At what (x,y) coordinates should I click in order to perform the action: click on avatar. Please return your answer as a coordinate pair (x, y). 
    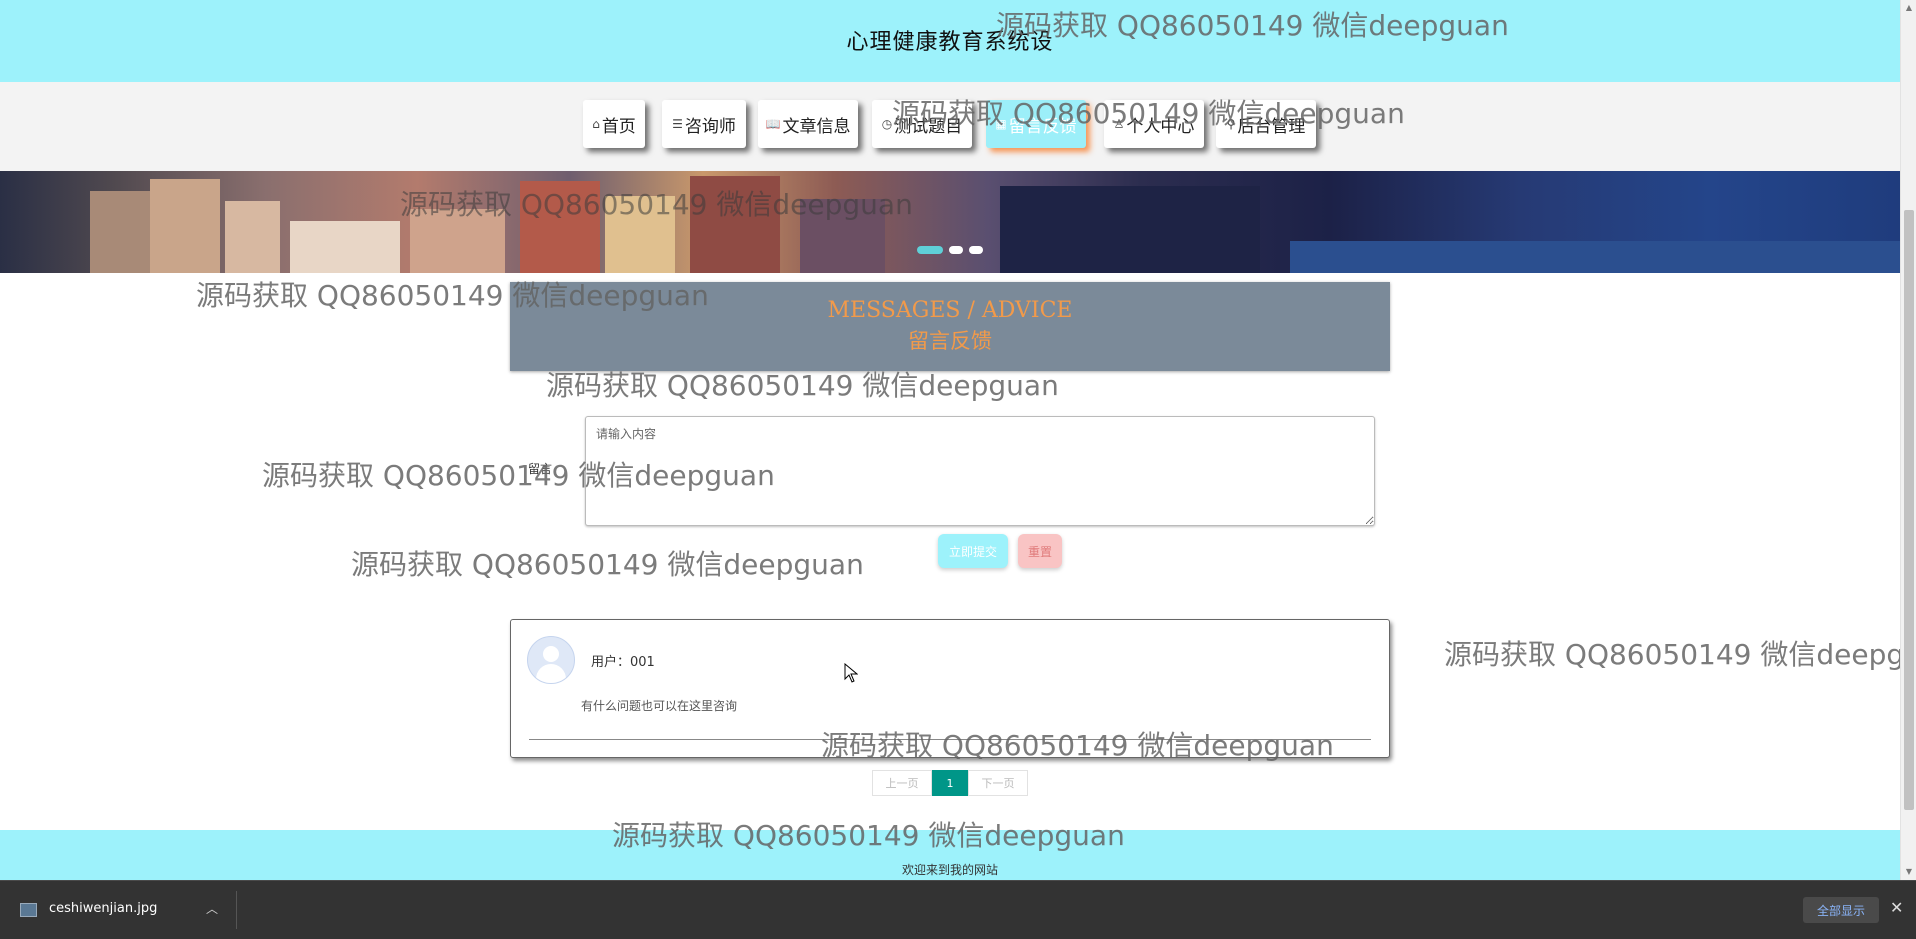
    Looking at the image, I should click on (551, 660).